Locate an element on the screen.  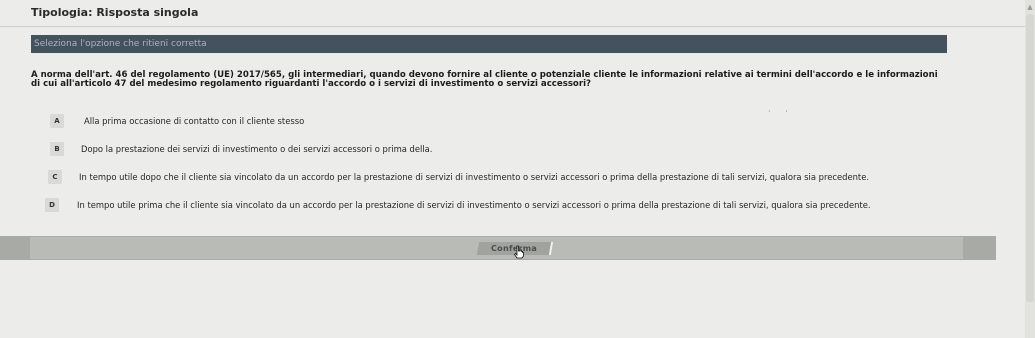
hand-pointer-icon is located at coordinates (518, 252).